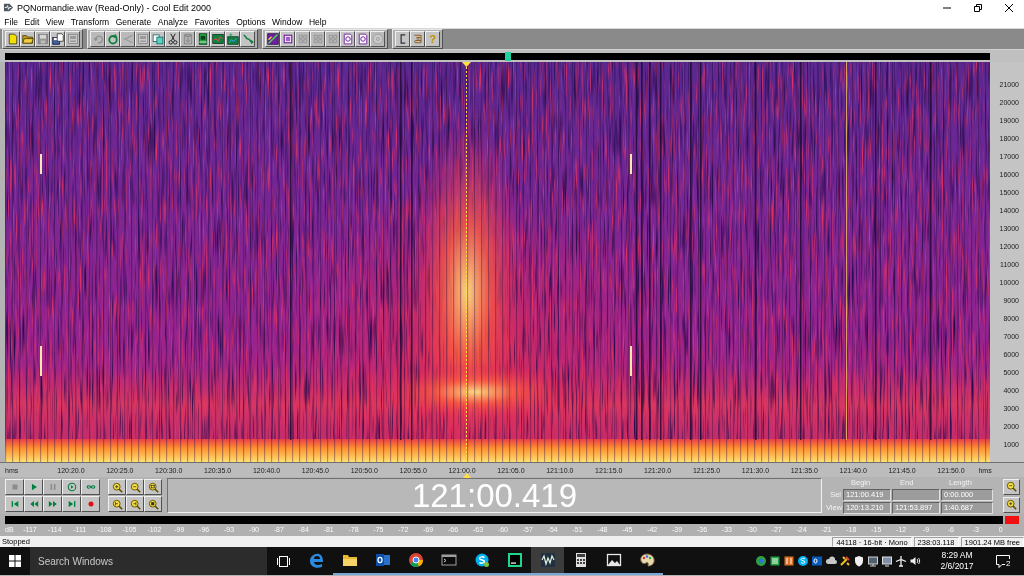  I want to click on notification-button: 2, so click(1003, 561).